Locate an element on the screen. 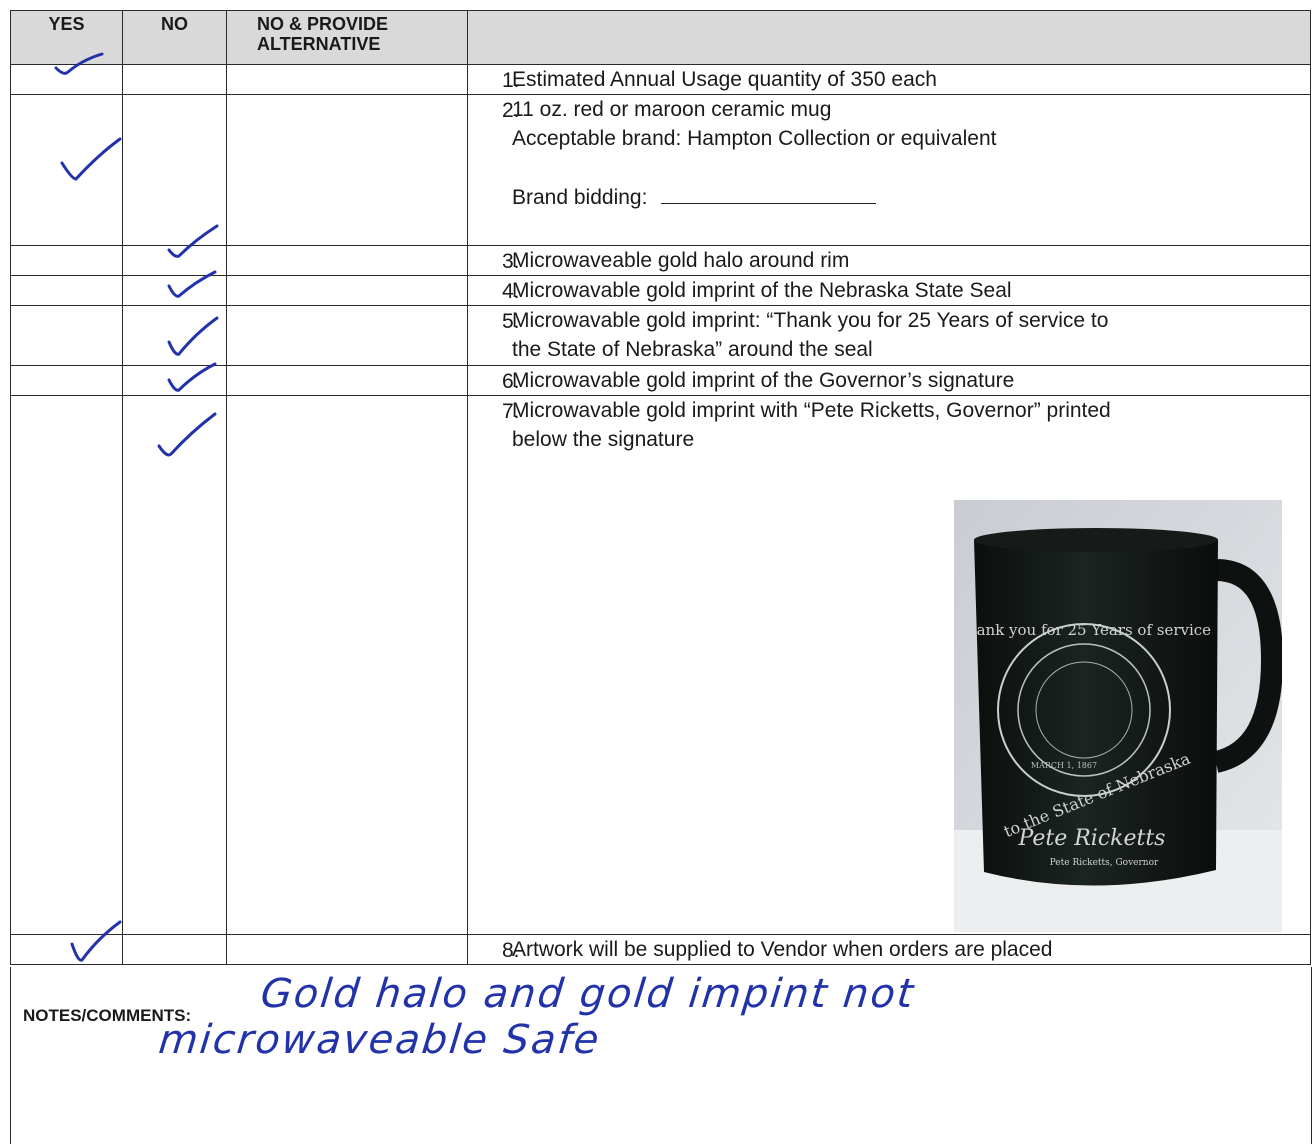 This screenshot has height=1144, width=1312. item-number: 6. is located at coordinates (511, 381).